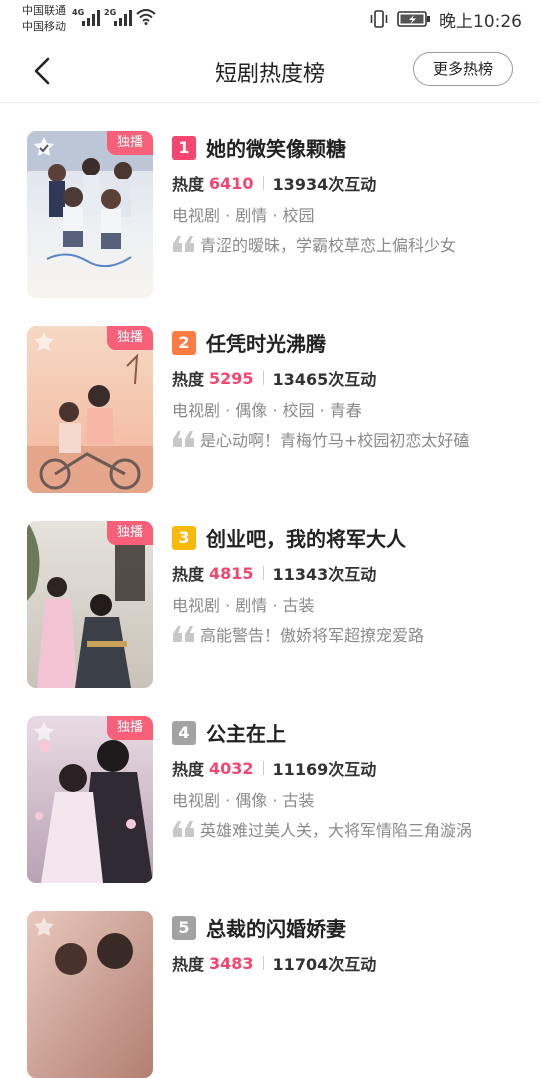  I want to click on drama-title: 她的微笑像颗糖, so click(276, 149).